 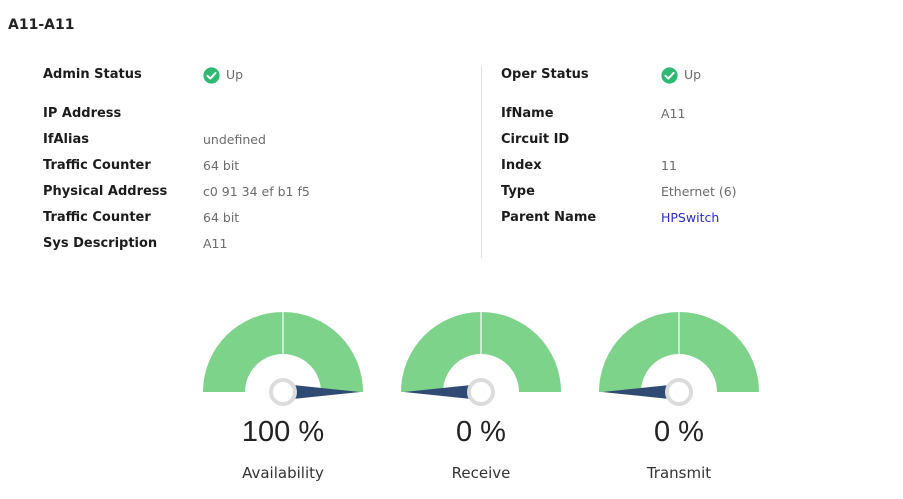 I want to click on detail-row-physical-address: Physical Address c0 91 34 ef b1 f5, so click(x=253, y=191).